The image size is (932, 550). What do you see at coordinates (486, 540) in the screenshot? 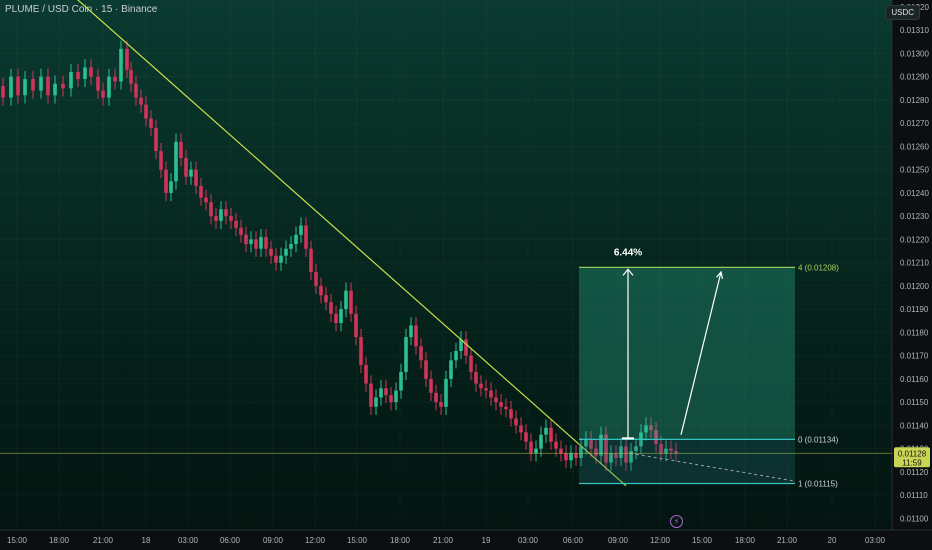
I see `time-tick-label: 19` at bounding box center [486, 540].